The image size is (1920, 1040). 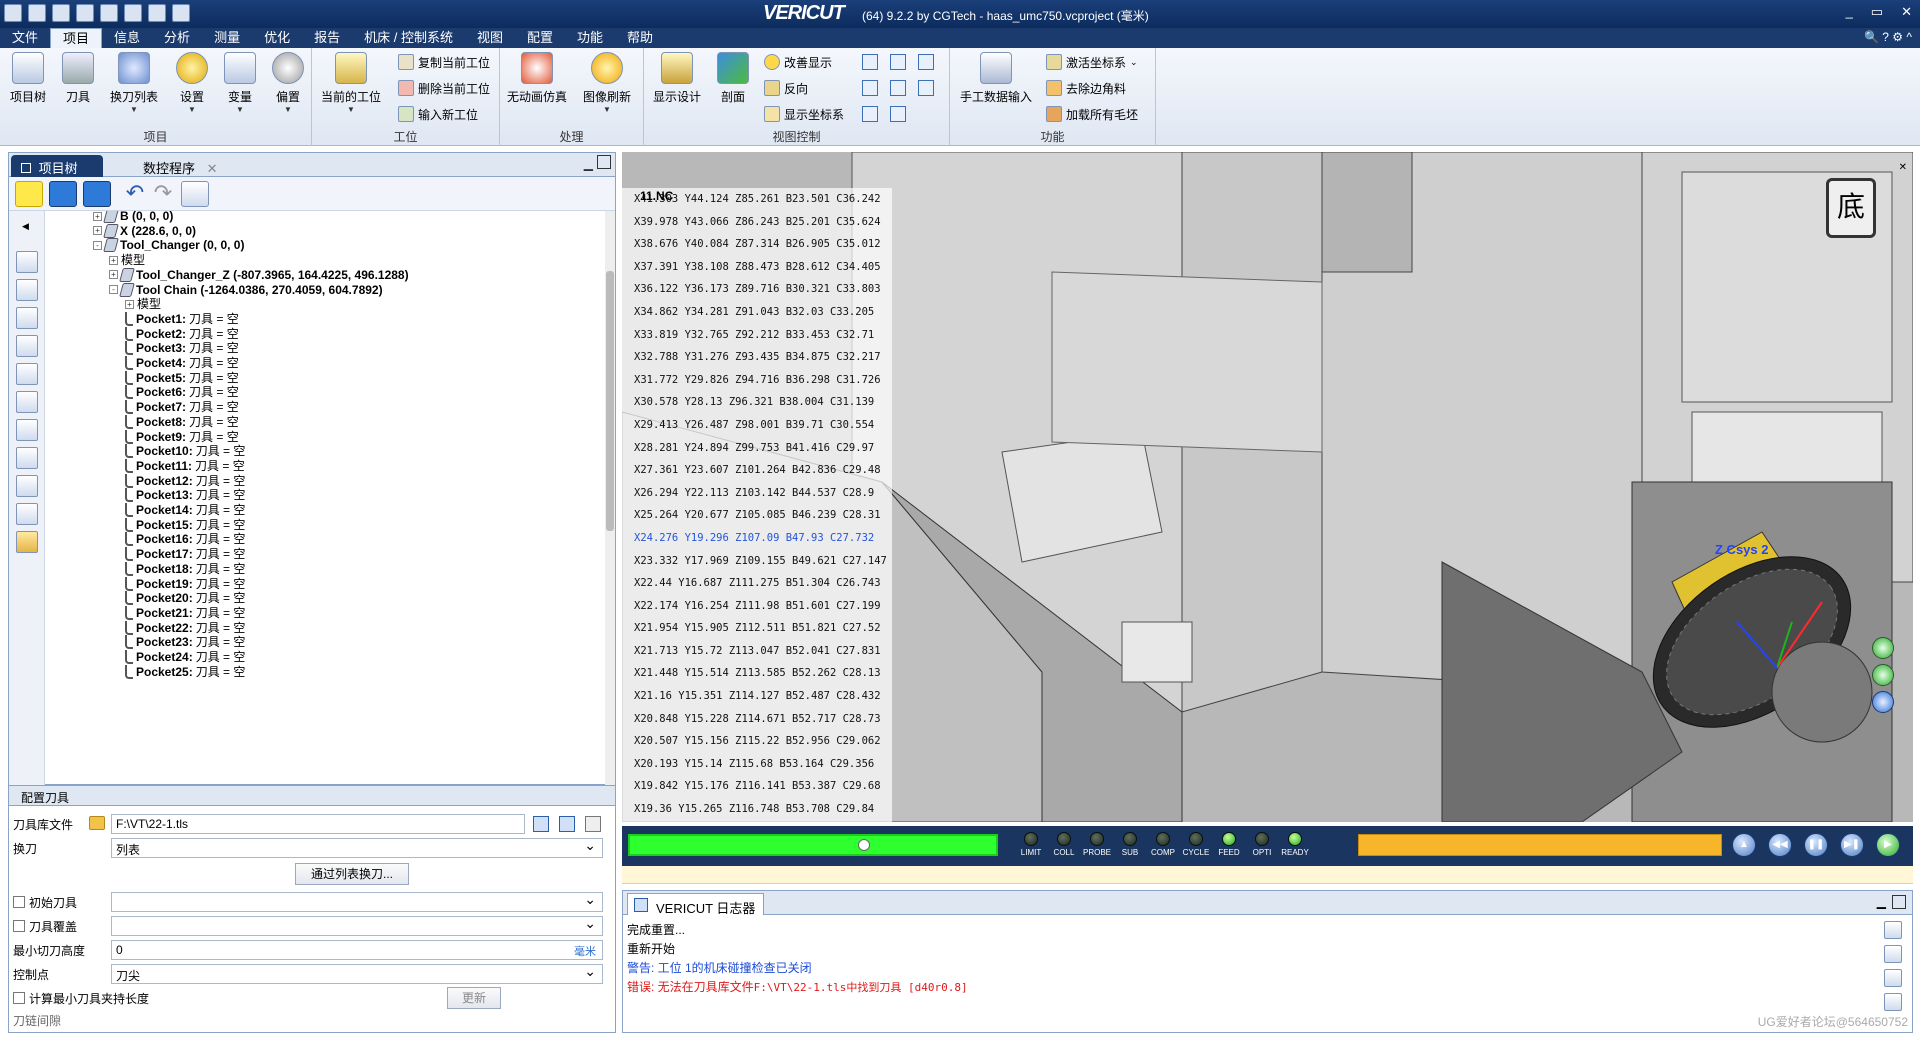 I want to click on nc-line: X21.954 Y15.905 Z112.511 B51.821 C27.52, so click(x=757, y=628).